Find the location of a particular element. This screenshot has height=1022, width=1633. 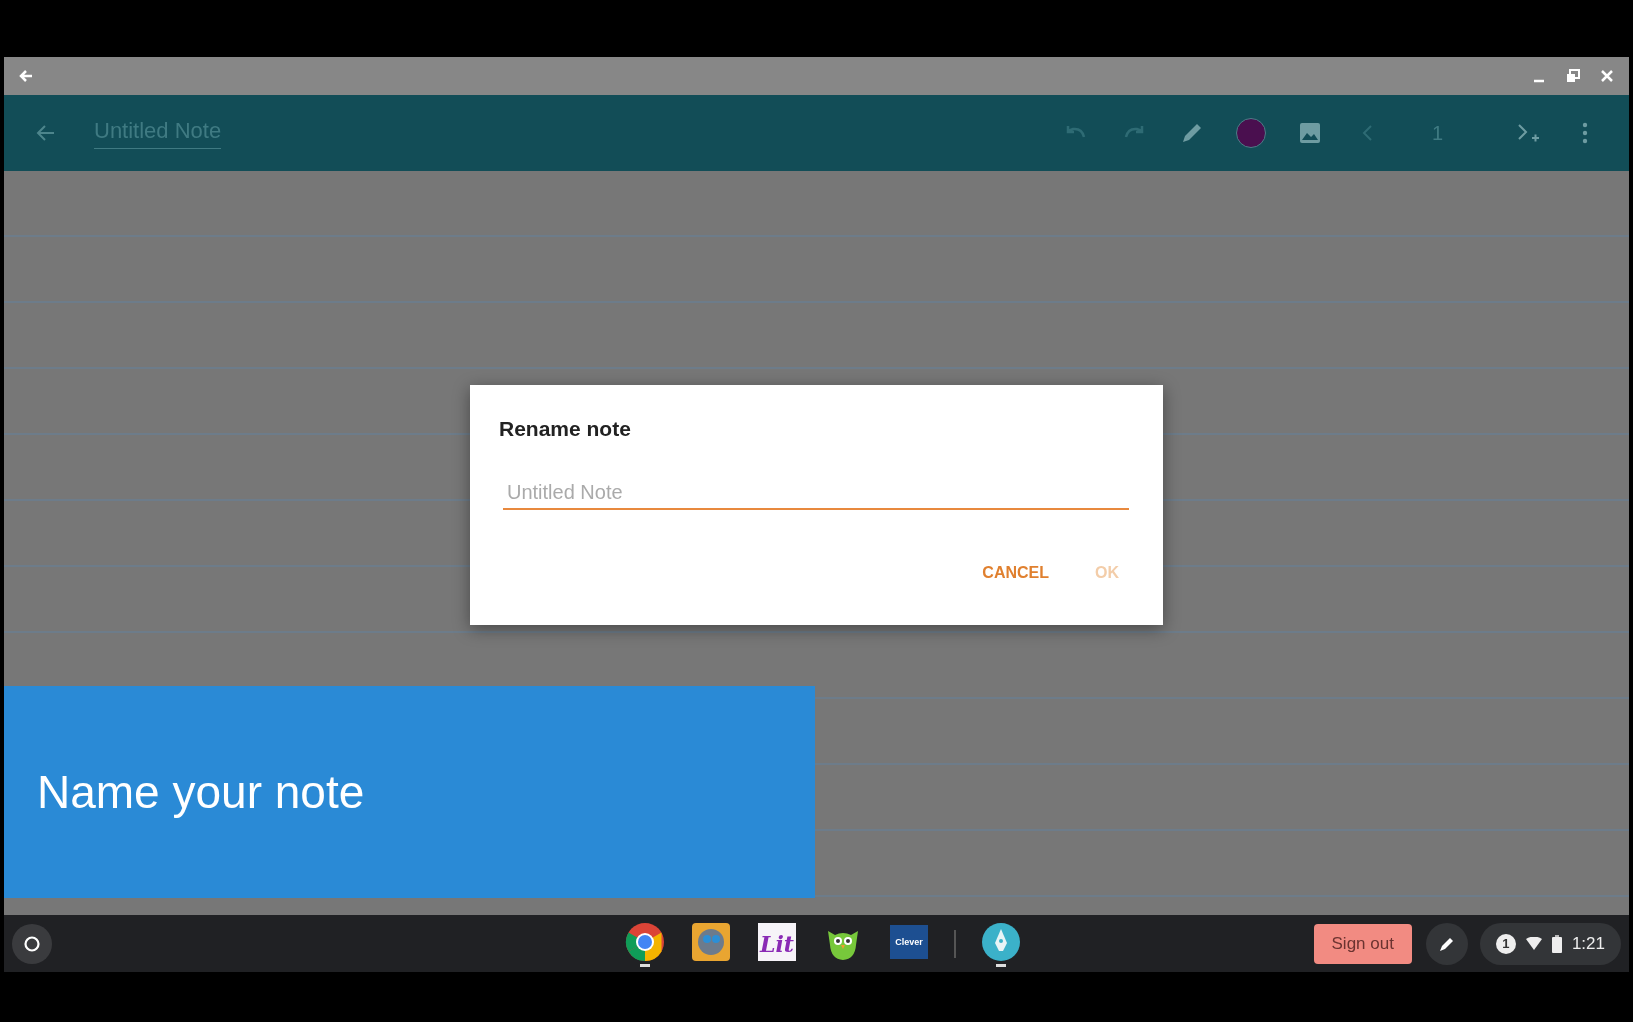

circle-icon is located at coordinates (32, 943).